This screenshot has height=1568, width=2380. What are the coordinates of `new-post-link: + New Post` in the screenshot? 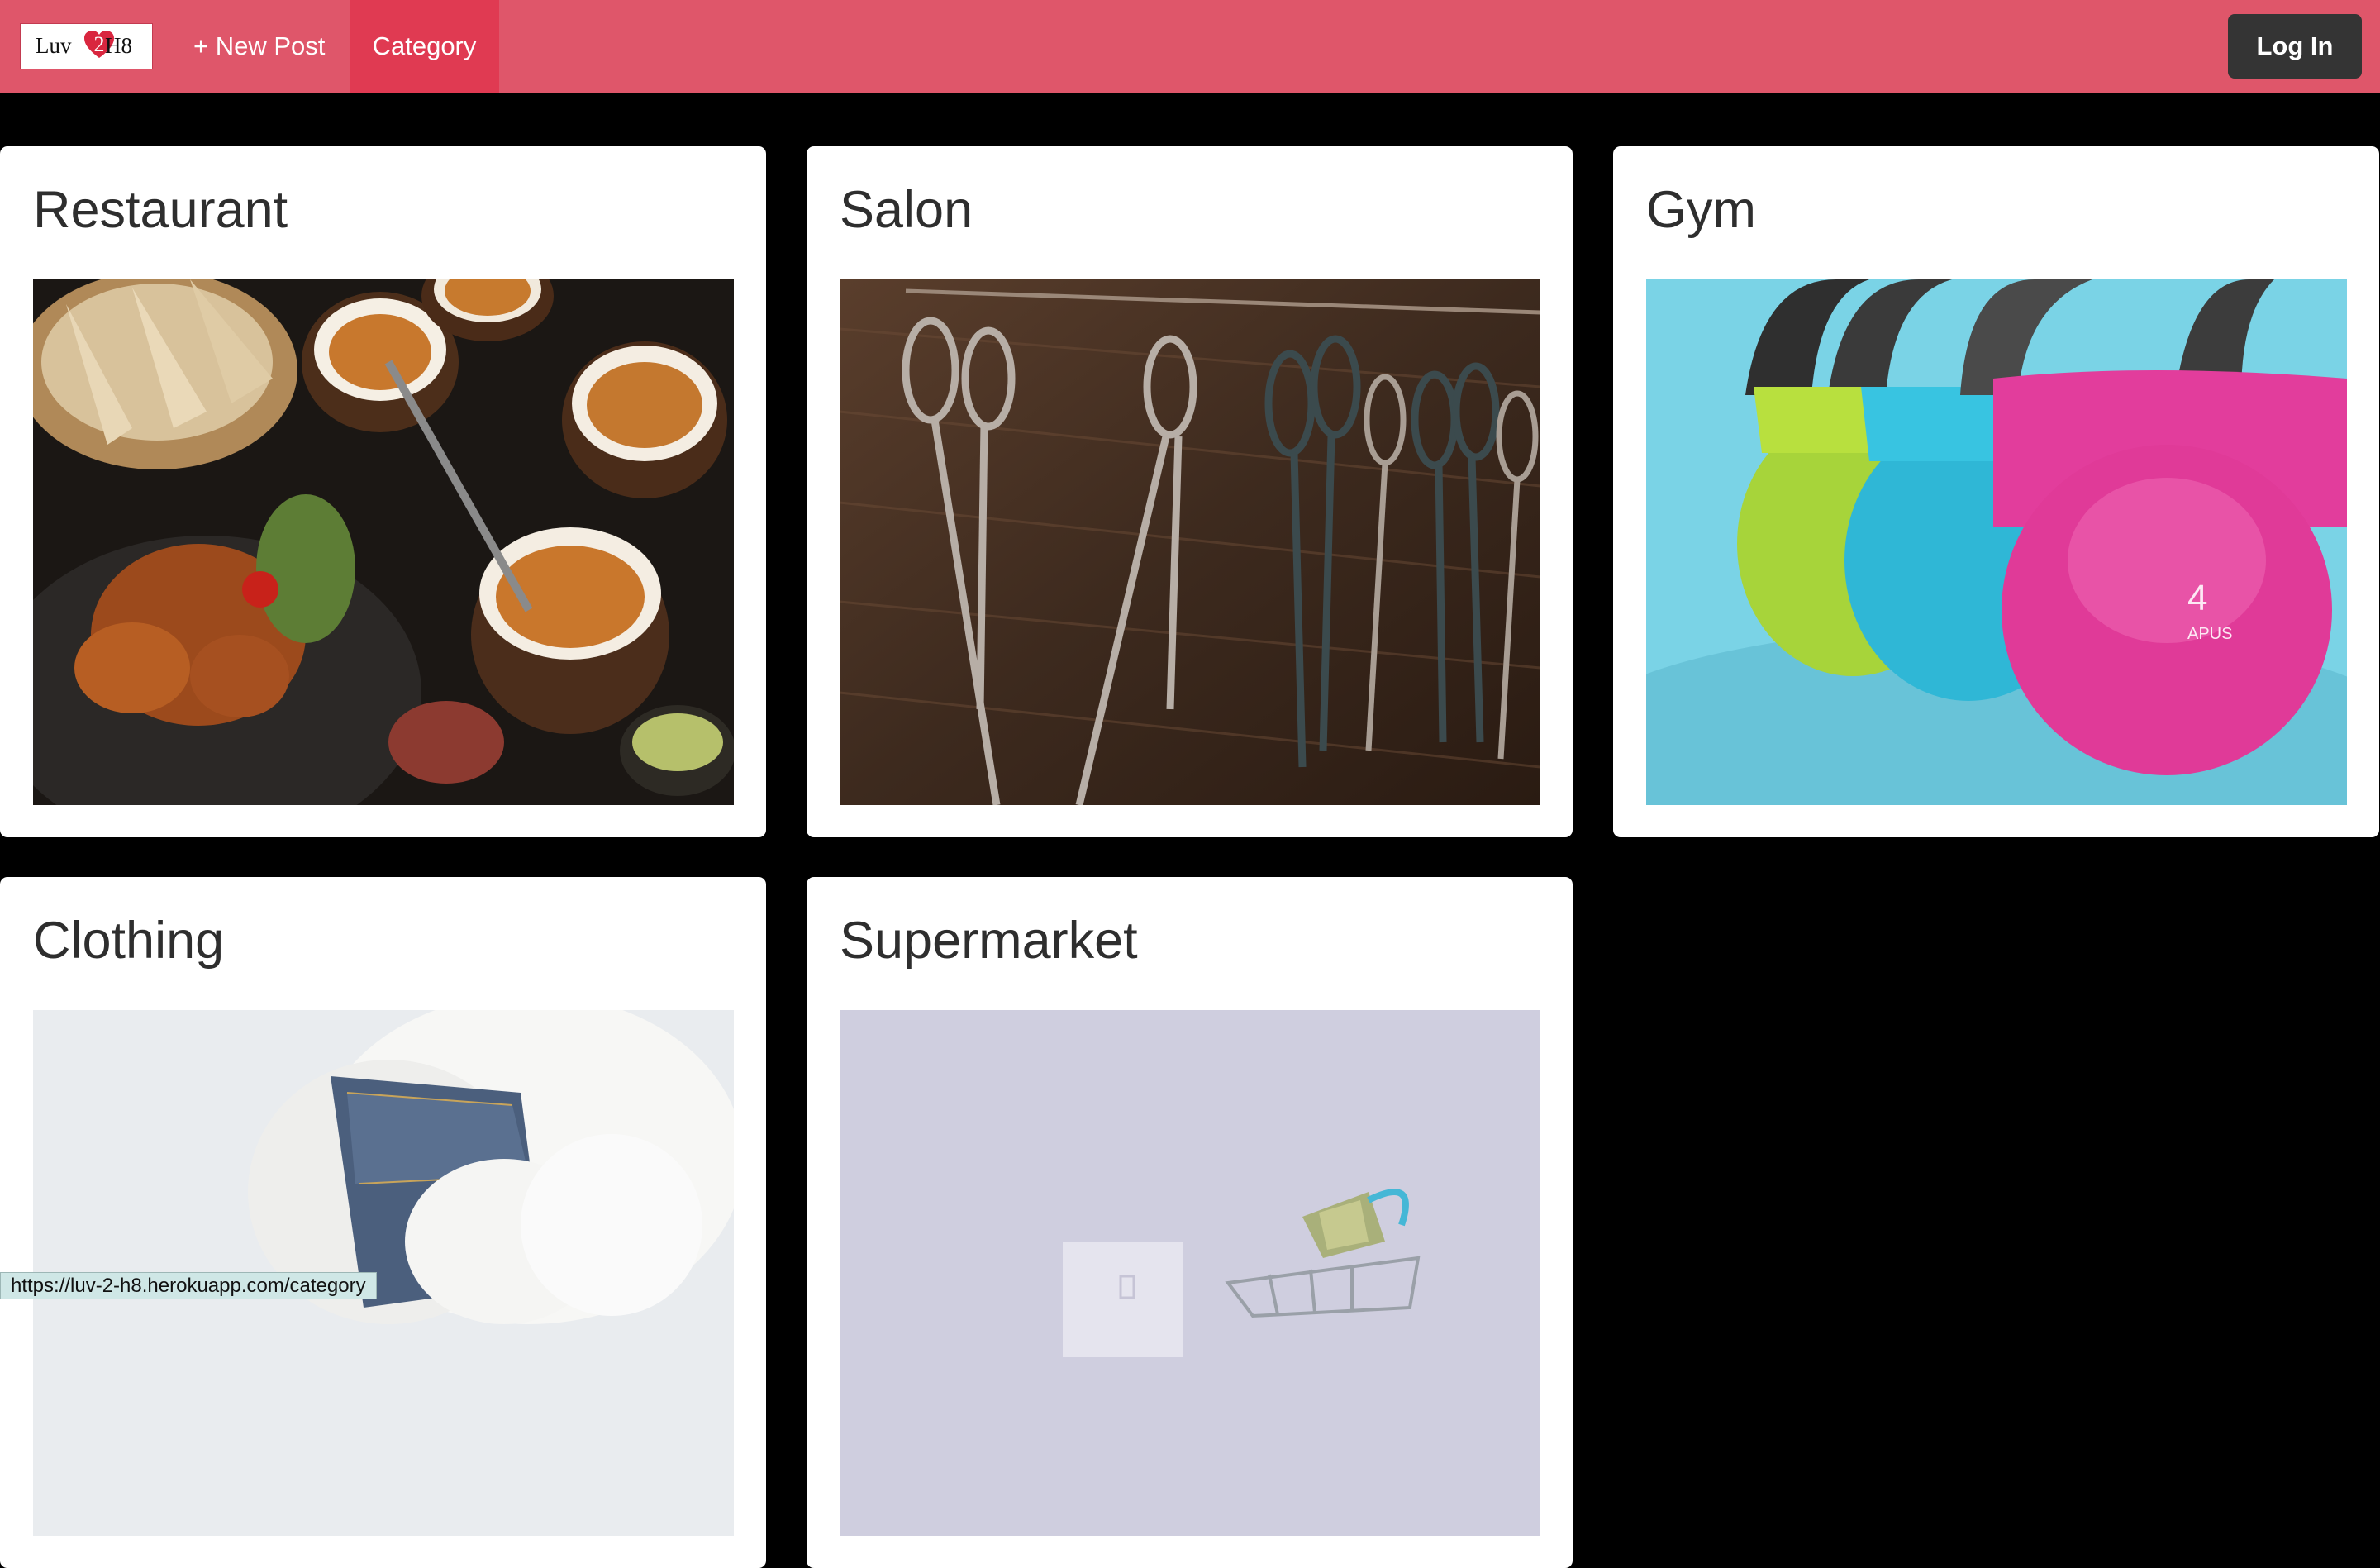 It's located at (259, 46).